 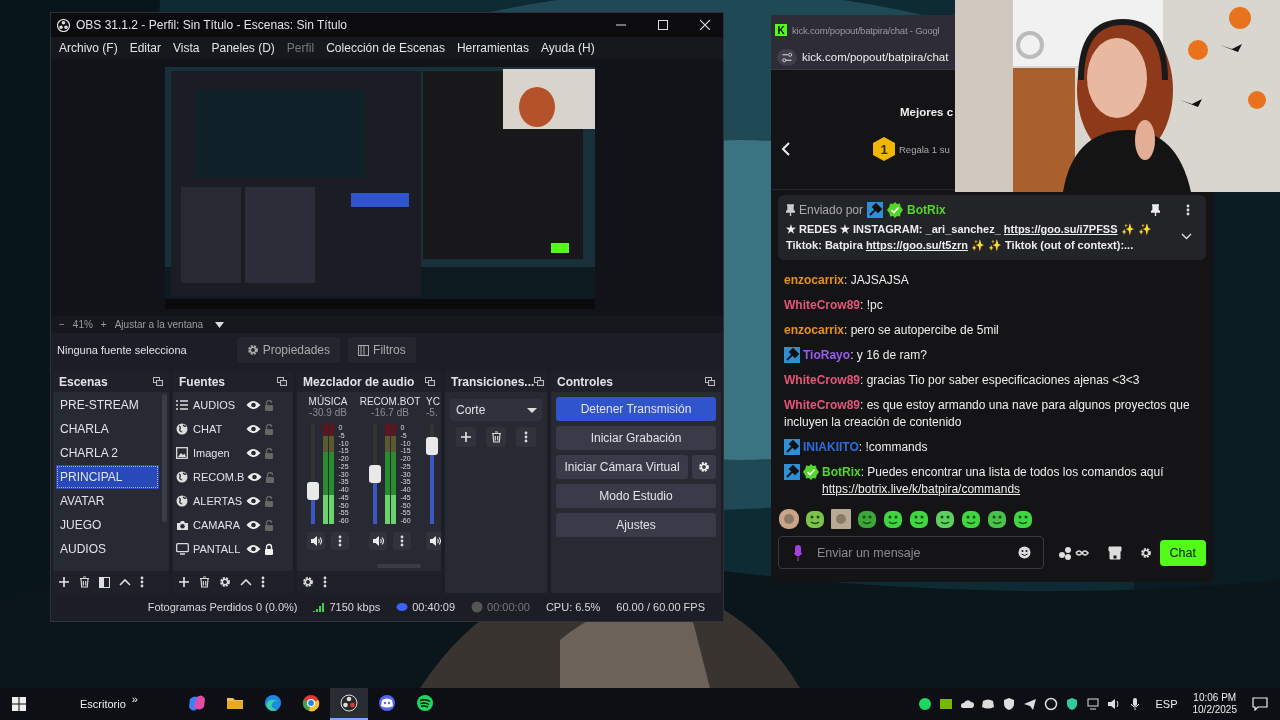 I want to click on overflow-button: », so click(x=134, y=699).